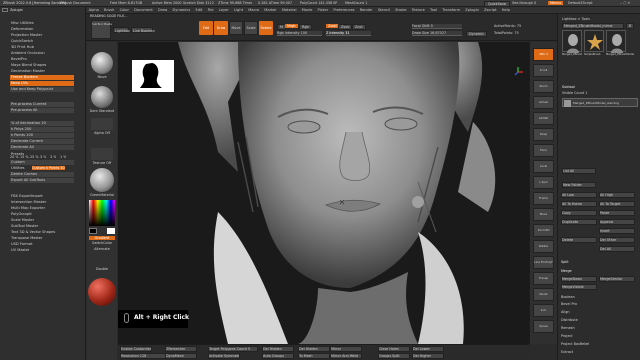 This screenshot has width=640, height=360. What do you see at coordinates (617, 204) in the screenshot?
I see `subtool-all-to-target-button: All To Target` at bounding box center [617, 204].